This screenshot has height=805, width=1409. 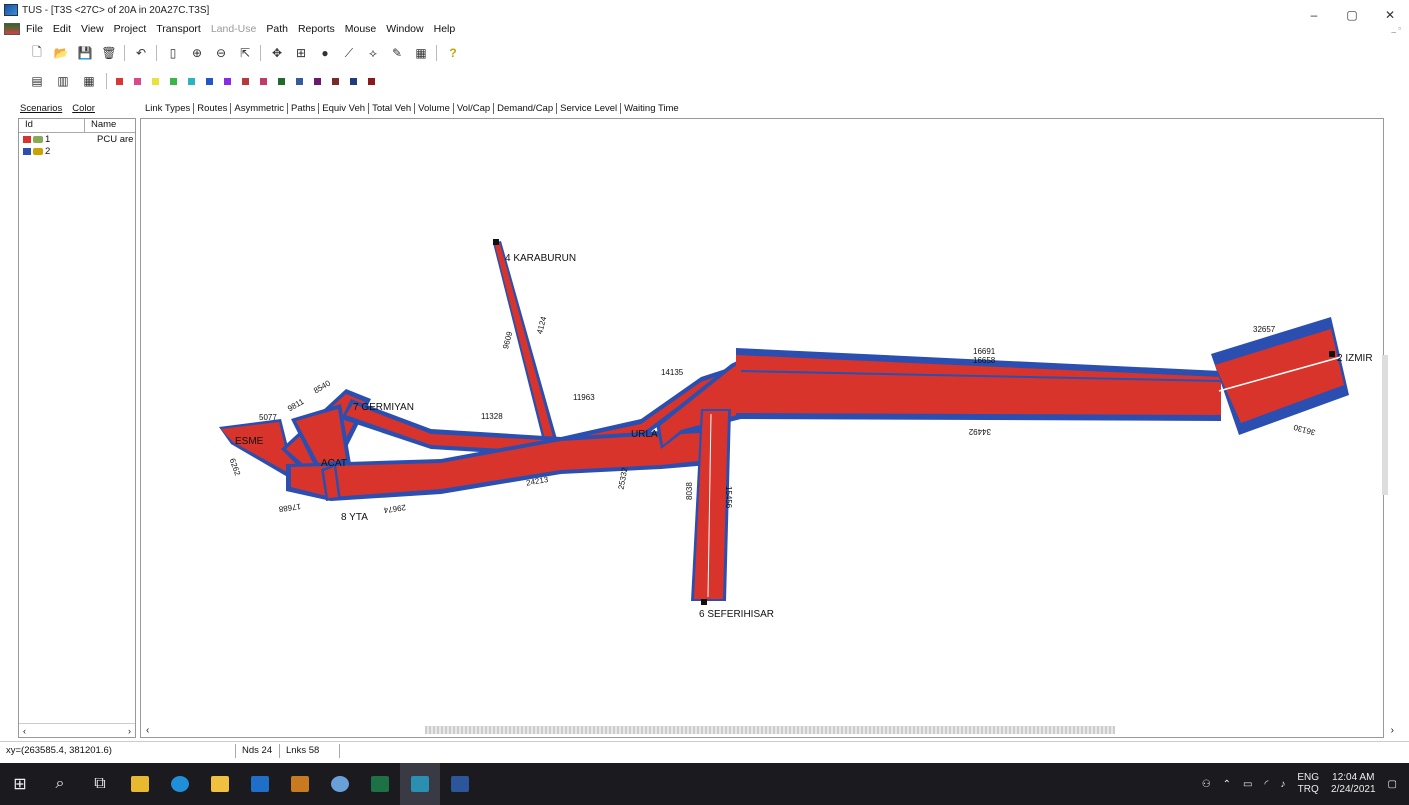 I want to click on menu-transport: Transport, so click(x=178, y=29).